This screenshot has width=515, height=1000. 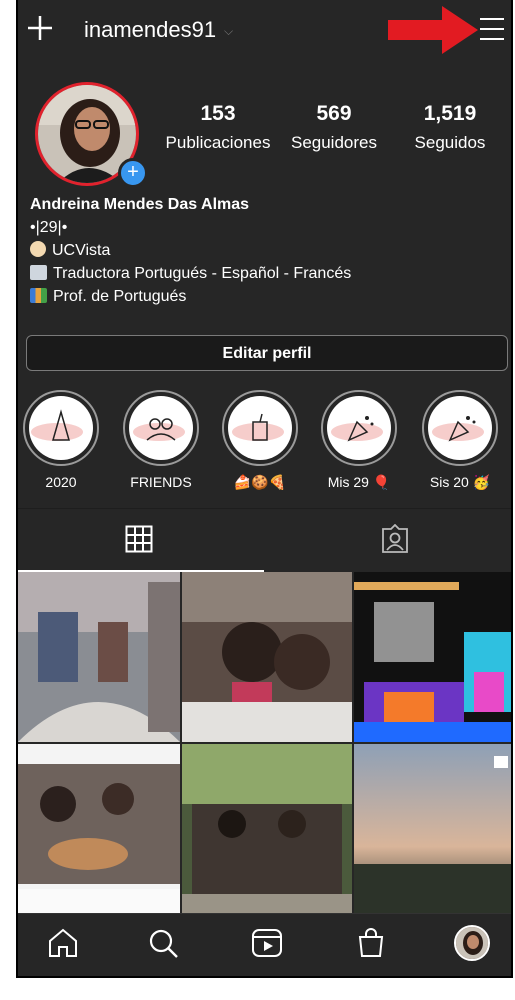 What do you see at coordinates (433, 30) in the screenshot?
I see `annotation-arrow` at bounding box center [433, 30].